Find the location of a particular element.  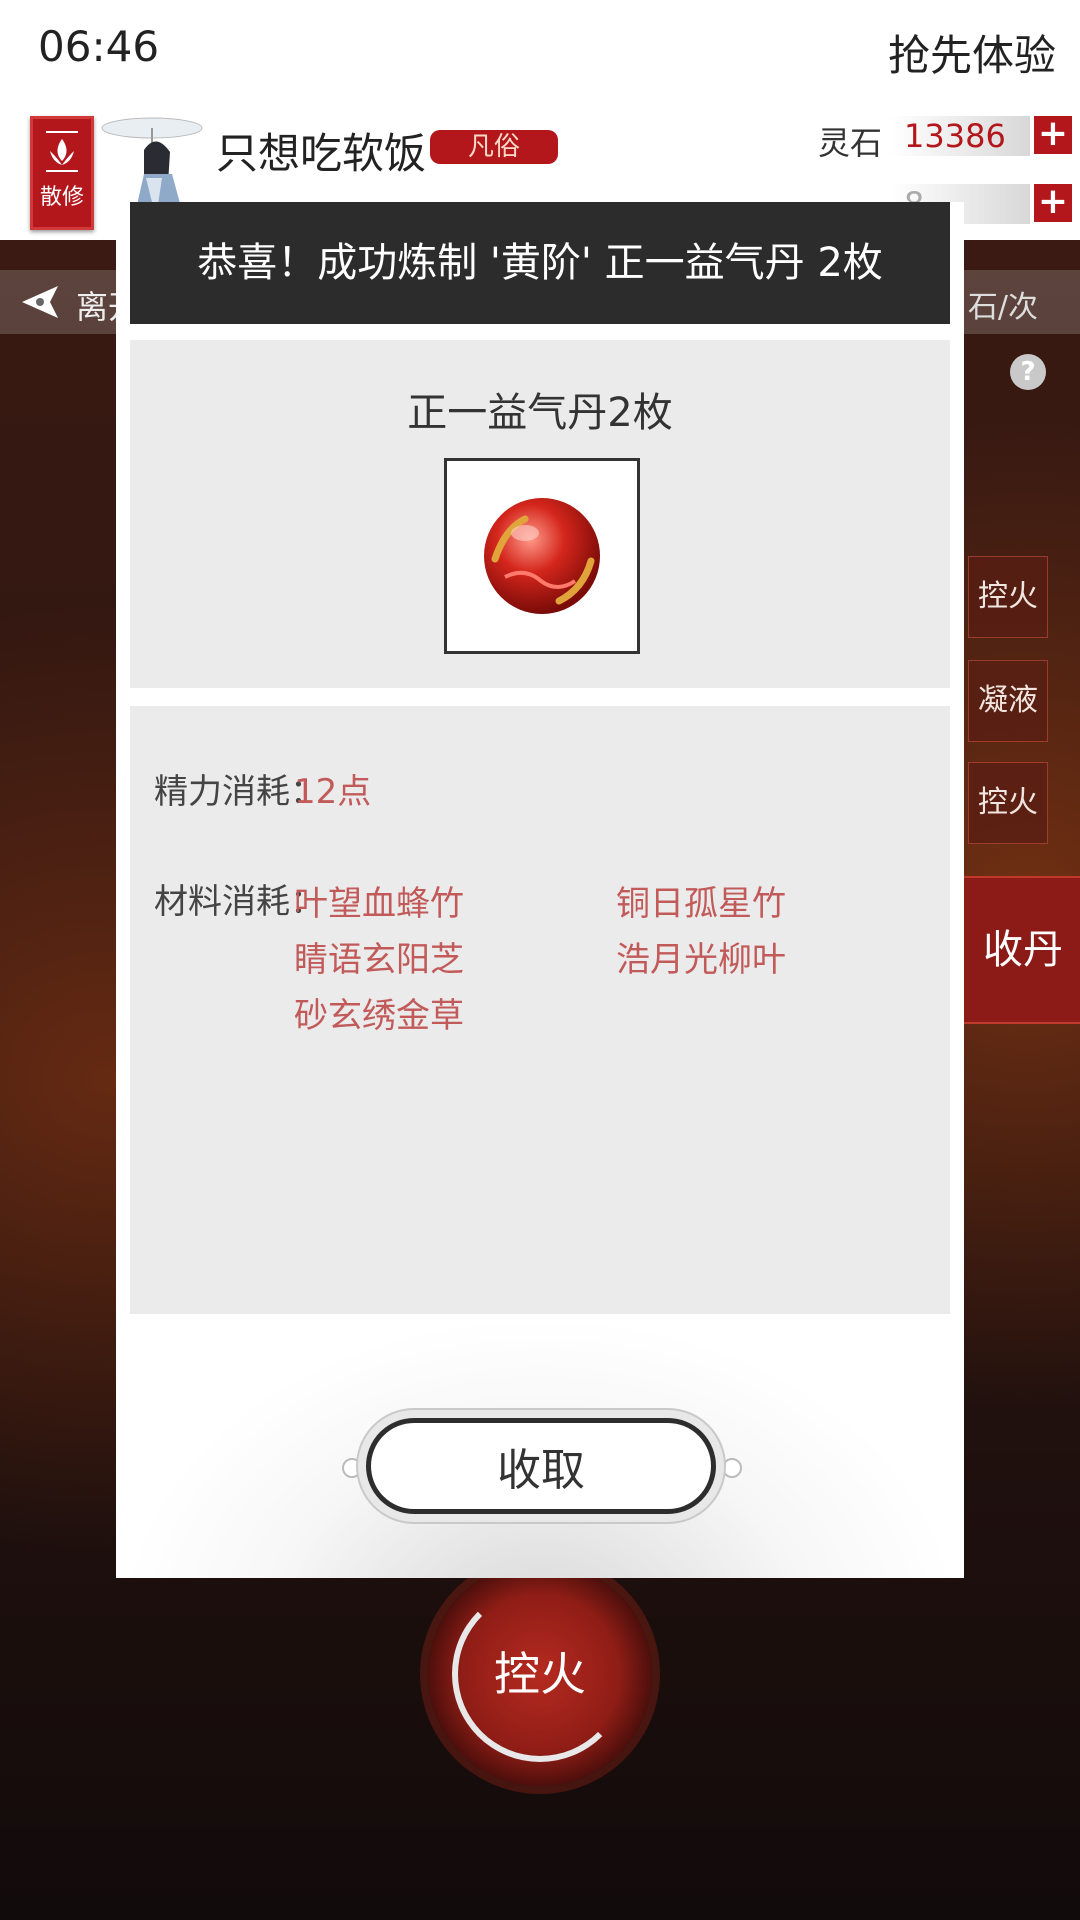

rank-badge: 凡俗 is located at coordinates (494, 147).